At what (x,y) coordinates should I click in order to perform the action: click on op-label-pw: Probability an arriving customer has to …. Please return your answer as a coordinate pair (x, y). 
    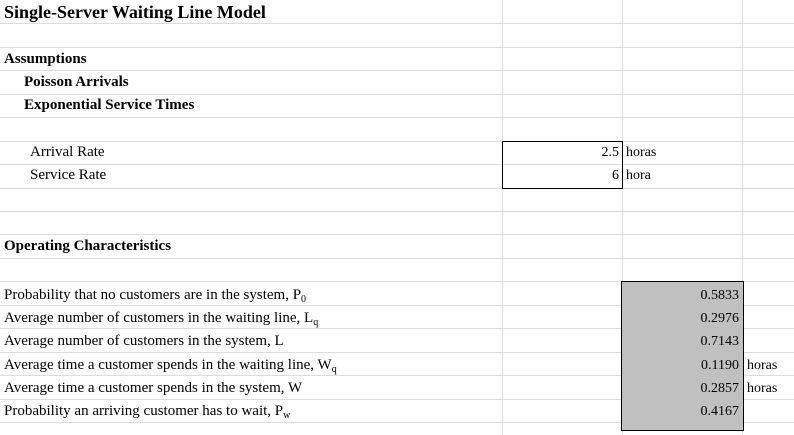
    Looking at the image, I should click on (147, 412).